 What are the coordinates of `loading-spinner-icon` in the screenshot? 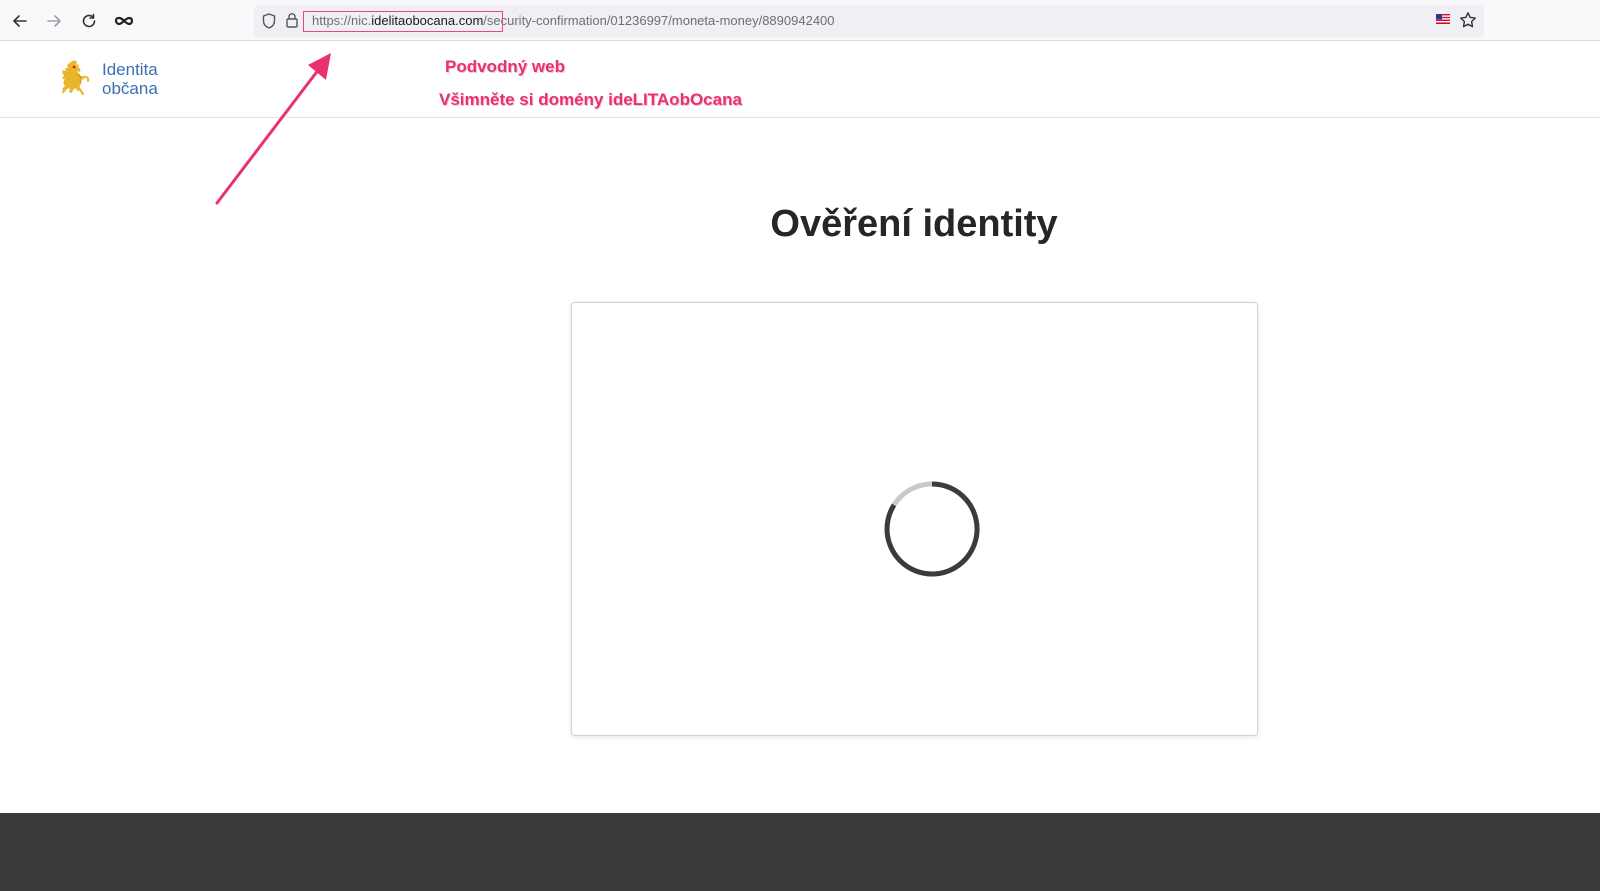 It's located at (932, 529).